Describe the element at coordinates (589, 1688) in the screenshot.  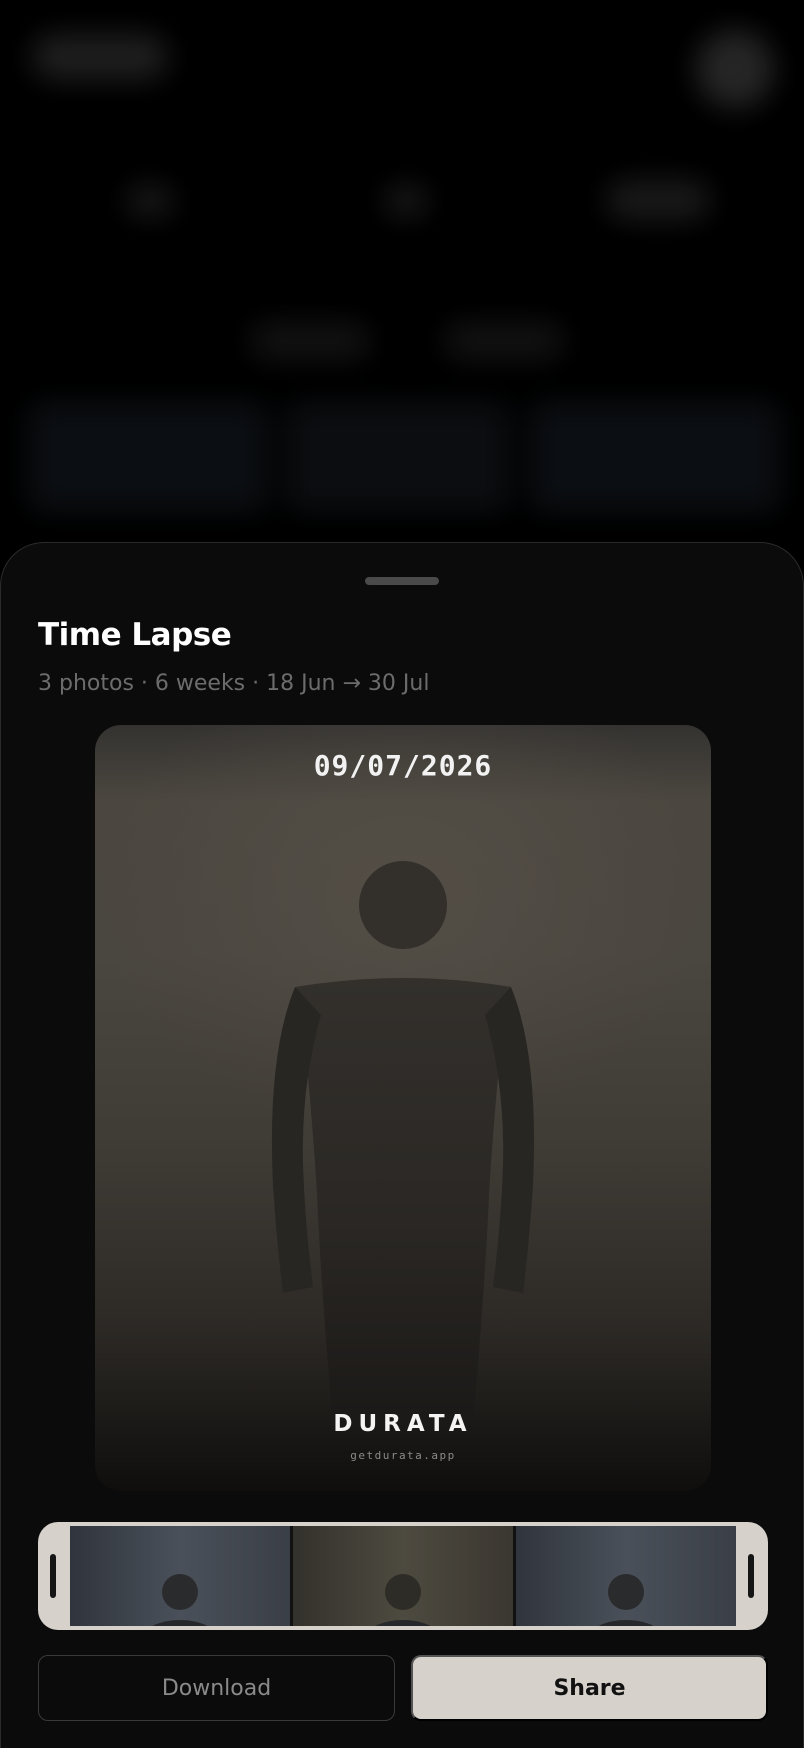
I see `share-button: Share` at that location.